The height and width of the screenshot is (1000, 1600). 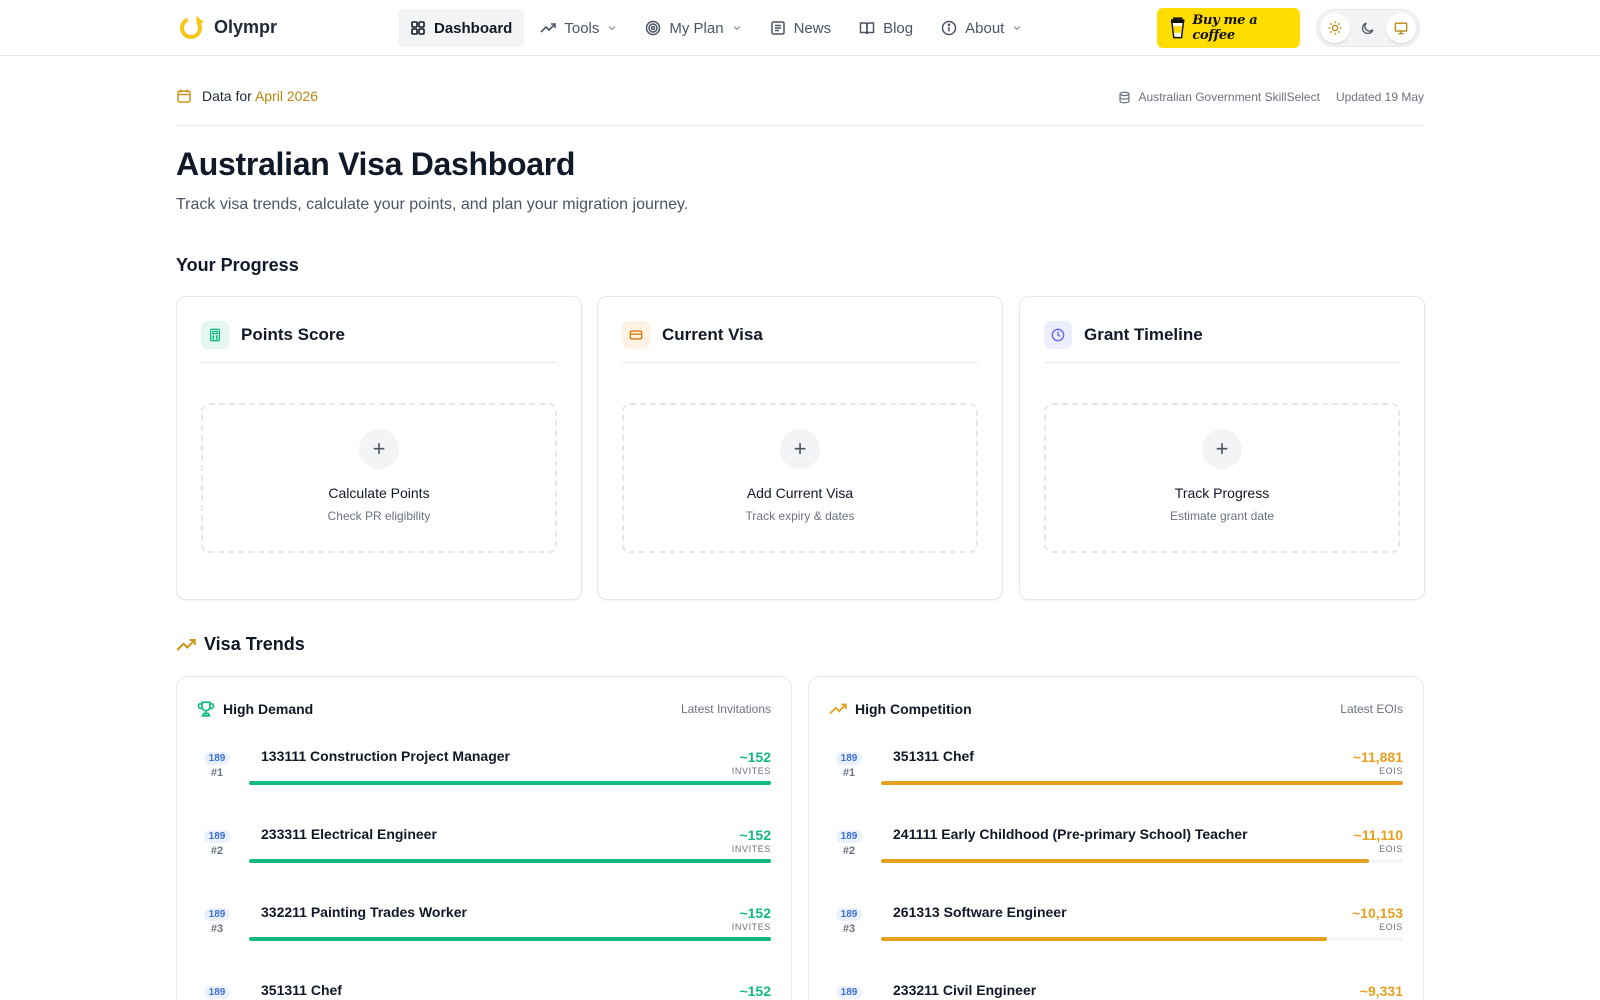 I want to click on coffee-cup-icon, so click(x=1177, y=28).